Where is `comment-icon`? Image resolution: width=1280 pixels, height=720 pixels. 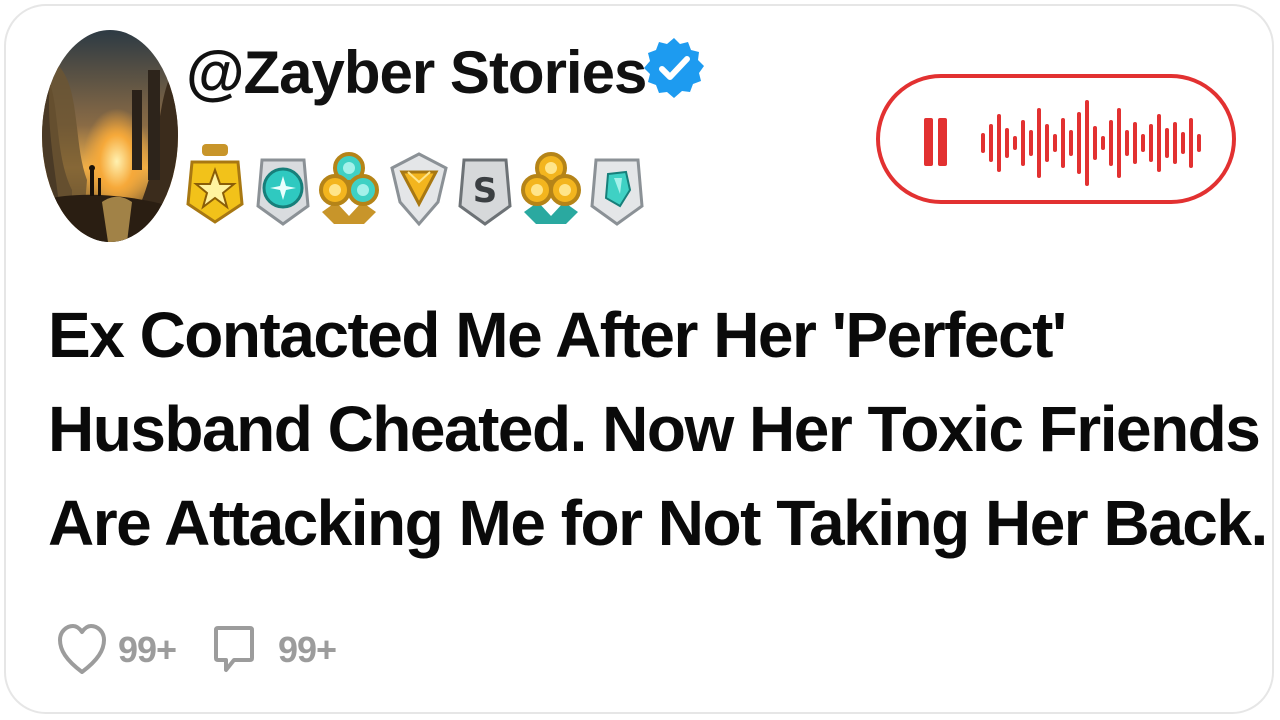 comment-icon is located at coordinates (234, 649).